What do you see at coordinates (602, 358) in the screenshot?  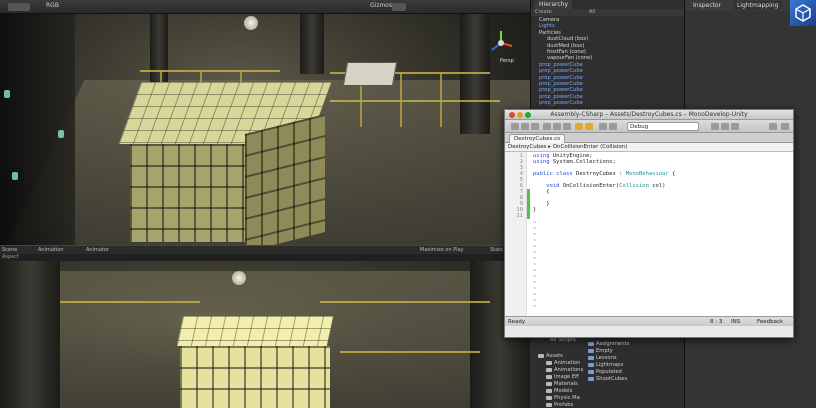 I see `scene-asset: Lessons` at bounding box center [602, 358].